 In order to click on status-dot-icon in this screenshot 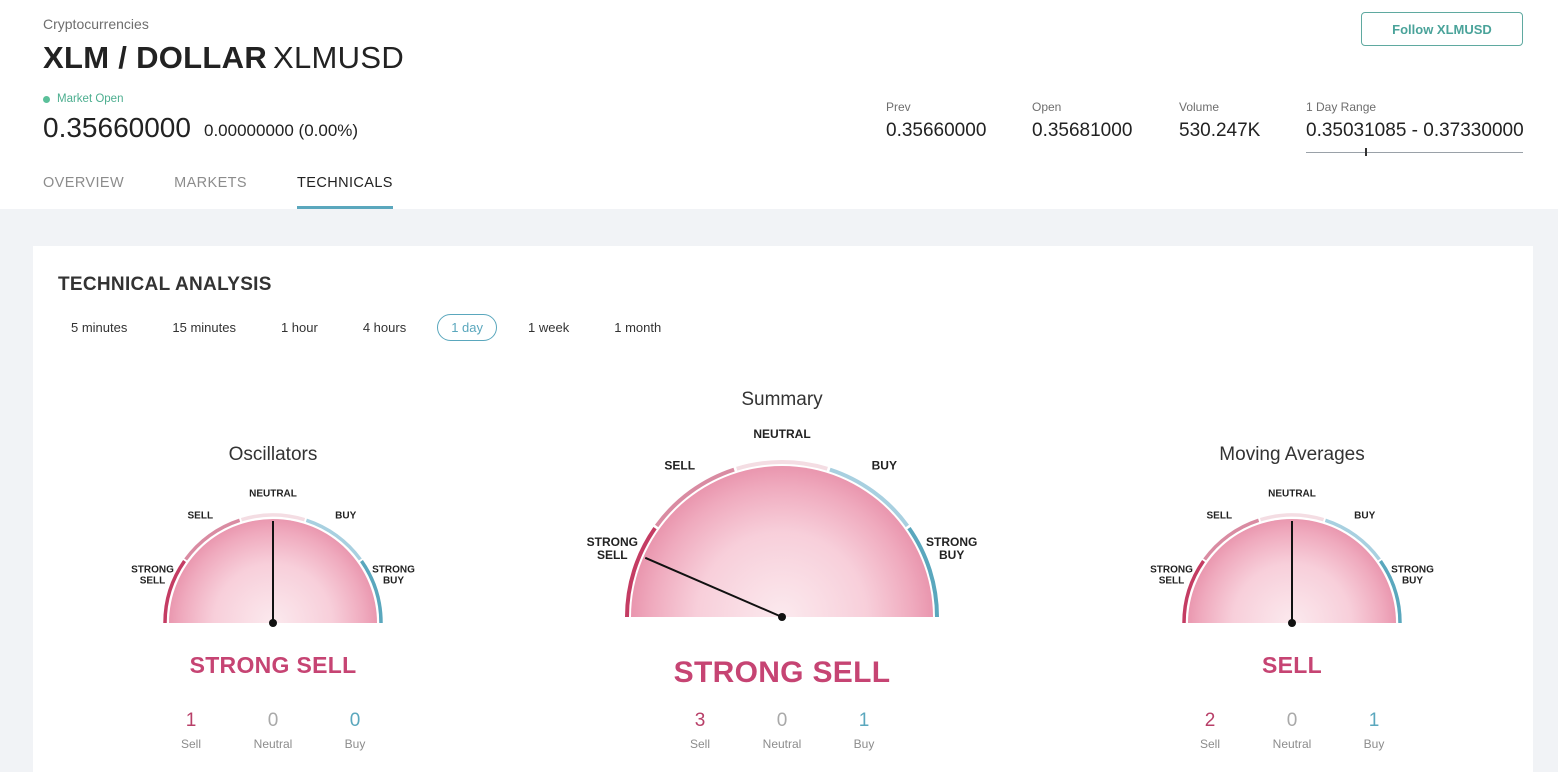, I will do `click(46, 99)`.